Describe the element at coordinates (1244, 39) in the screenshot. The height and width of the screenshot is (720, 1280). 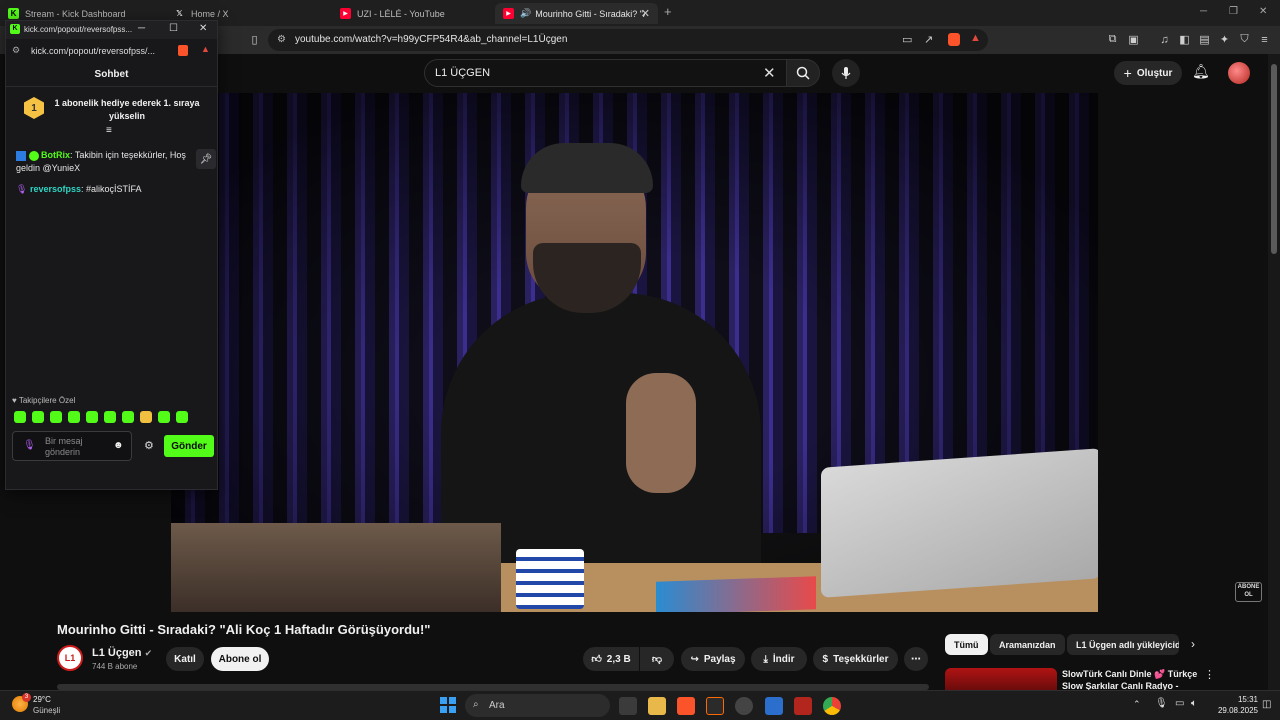
I see `vpn-icon: ⛉` at that location.